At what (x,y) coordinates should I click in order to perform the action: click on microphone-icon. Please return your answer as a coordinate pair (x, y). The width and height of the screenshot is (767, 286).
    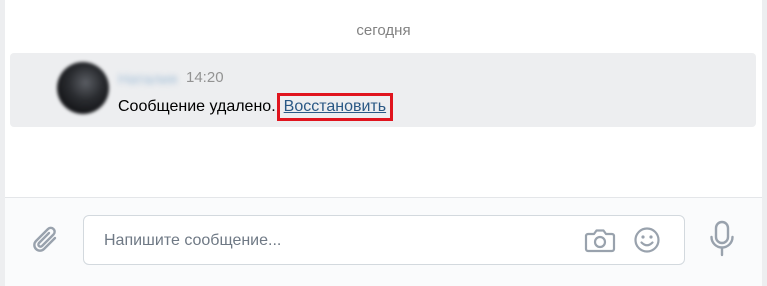
    Looking at the image, I should click on (722, 239).